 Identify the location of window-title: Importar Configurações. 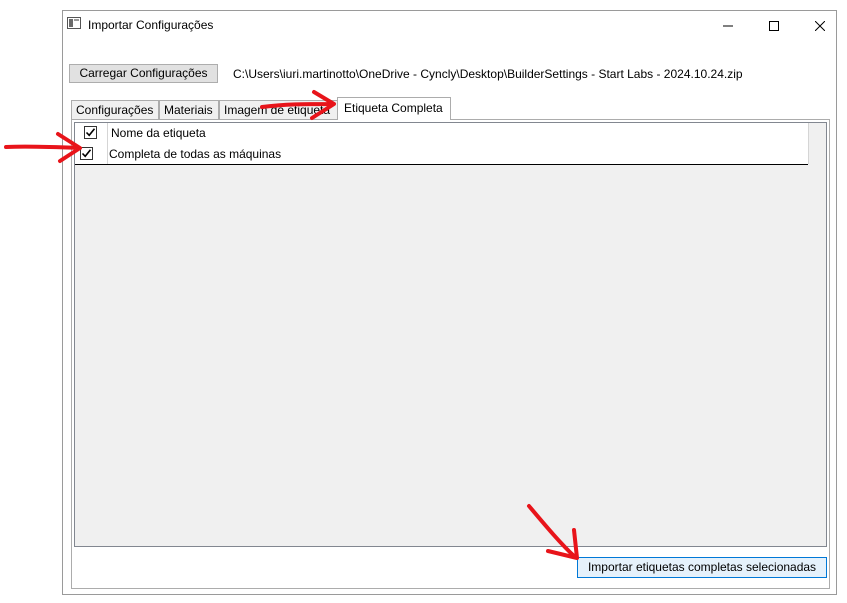
(151, 25).